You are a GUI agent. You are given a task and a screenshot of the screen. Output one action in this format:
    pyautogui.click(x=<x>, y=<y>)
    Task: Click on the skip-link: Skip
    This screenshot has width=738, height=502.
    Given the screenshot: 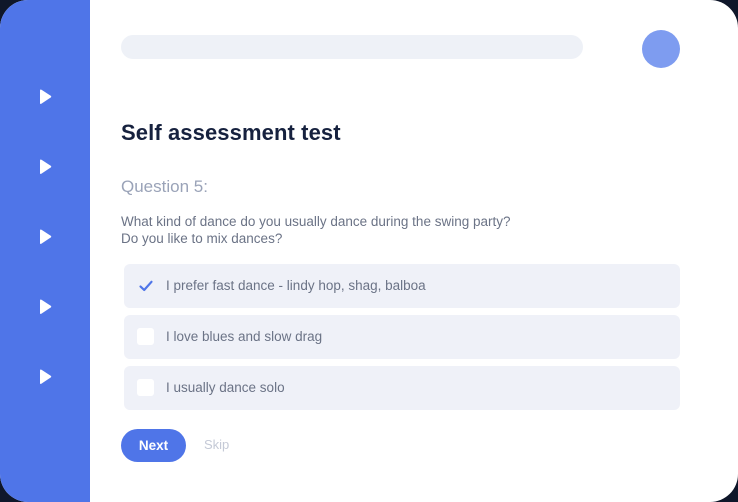 What is the action you would take?
    pyautogui.click(x=216, y=444)
    